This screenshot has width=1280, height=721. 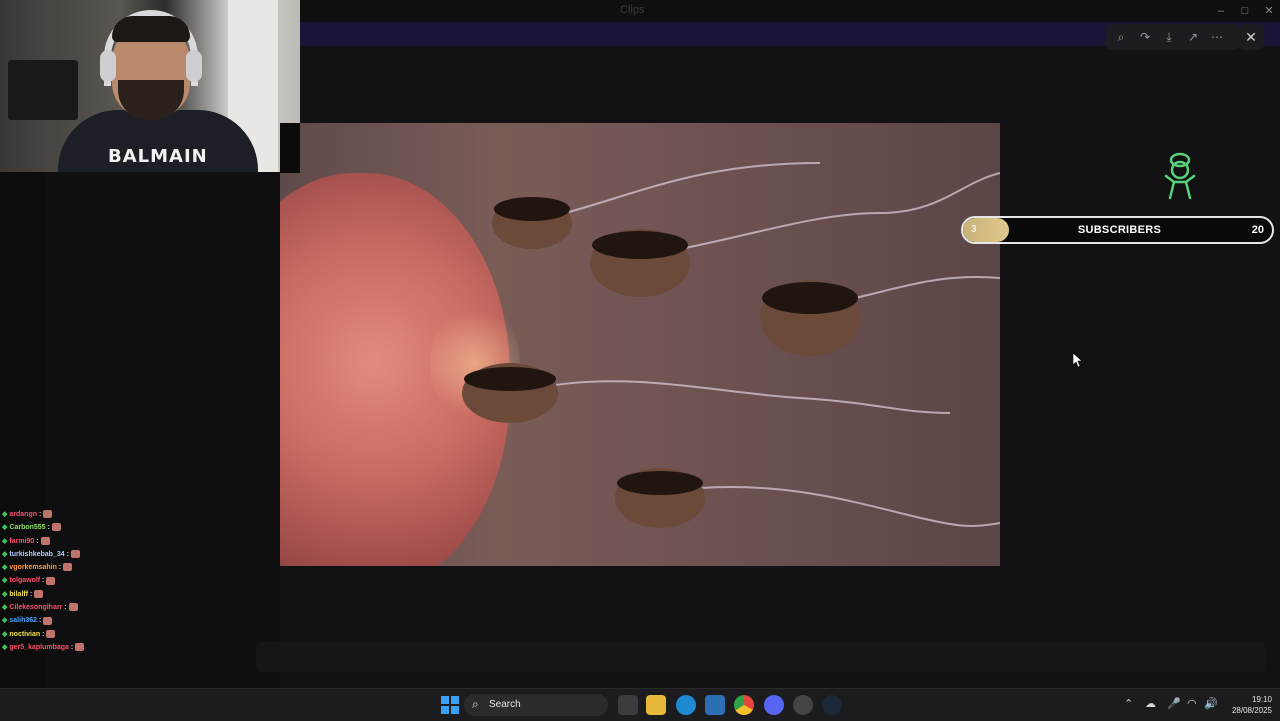 What do you see at coordinates (1150, 703) in the screenshot?
I see `cloud-icon: ☁` at bounding box center [1150, 703].